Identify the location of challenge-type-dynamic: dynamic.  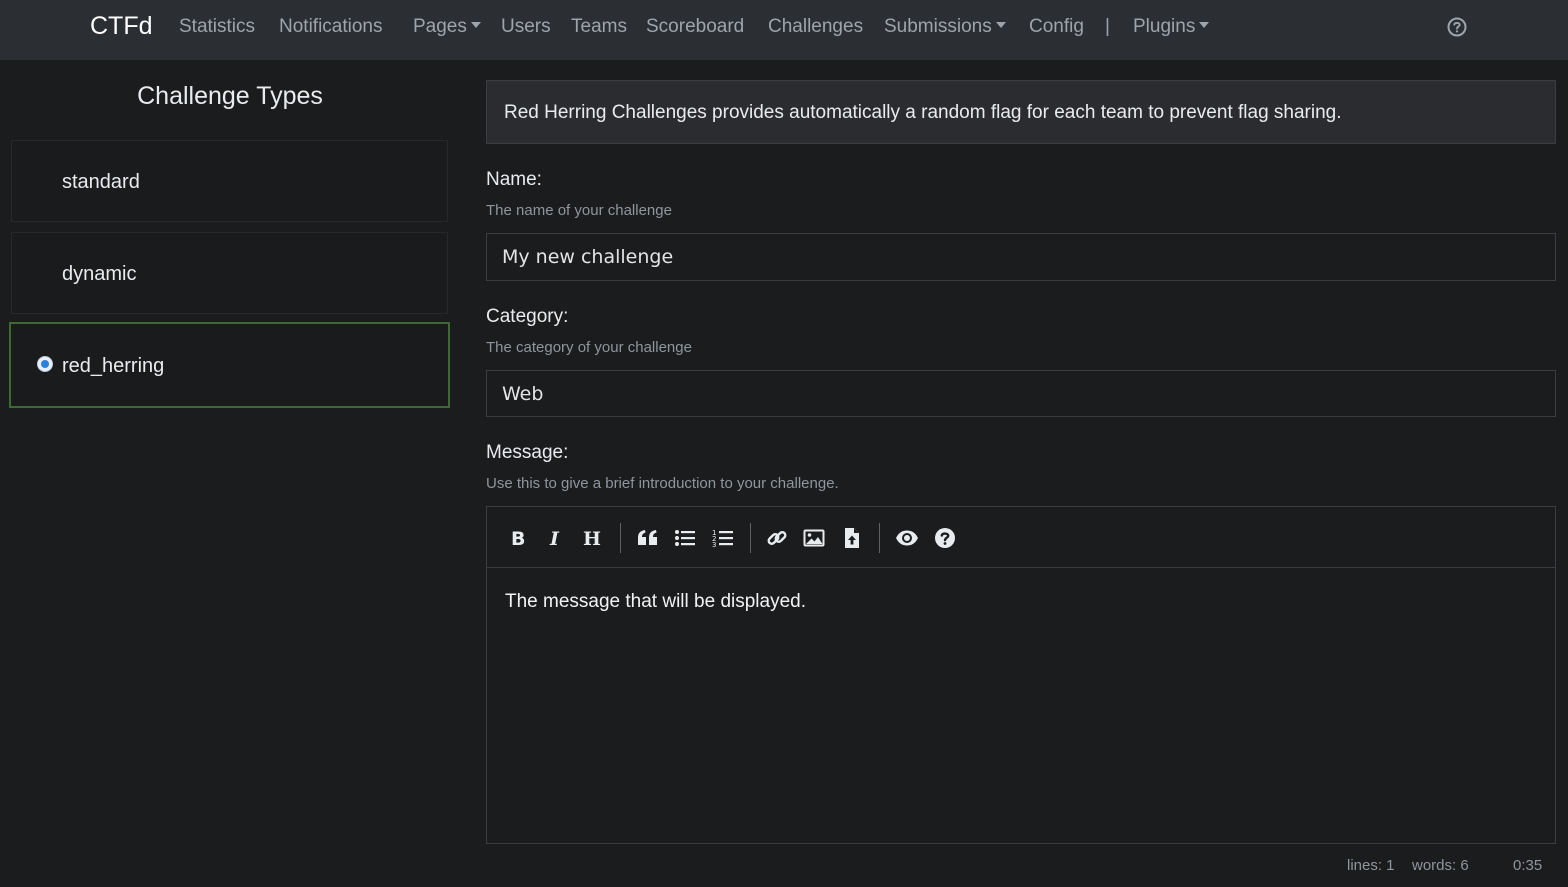
(229, 273).